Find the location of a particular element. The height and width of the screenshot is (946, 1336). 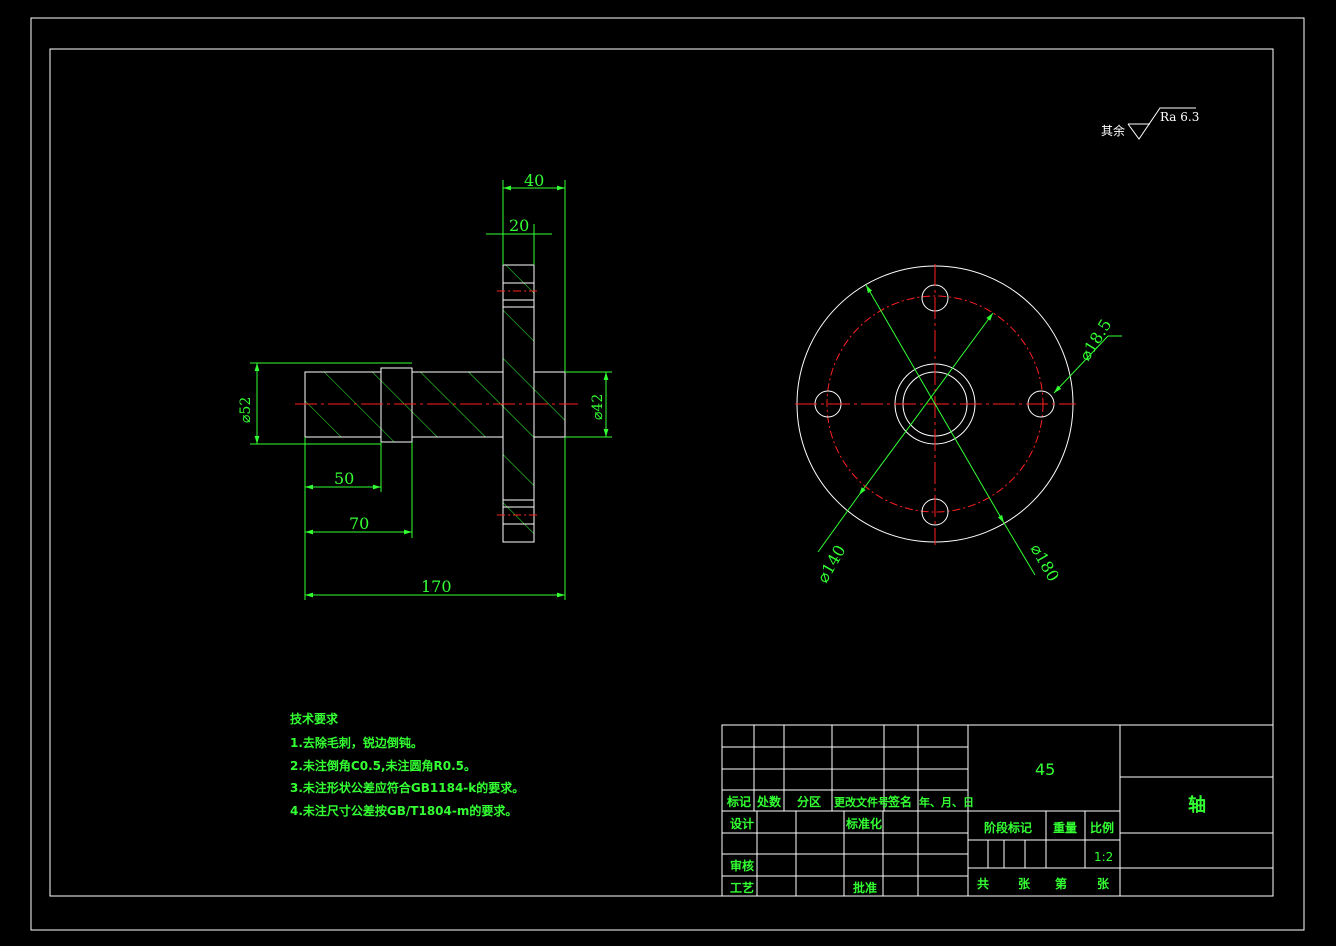

scale-value: 1:2 is located at coordinates (1103, 857).